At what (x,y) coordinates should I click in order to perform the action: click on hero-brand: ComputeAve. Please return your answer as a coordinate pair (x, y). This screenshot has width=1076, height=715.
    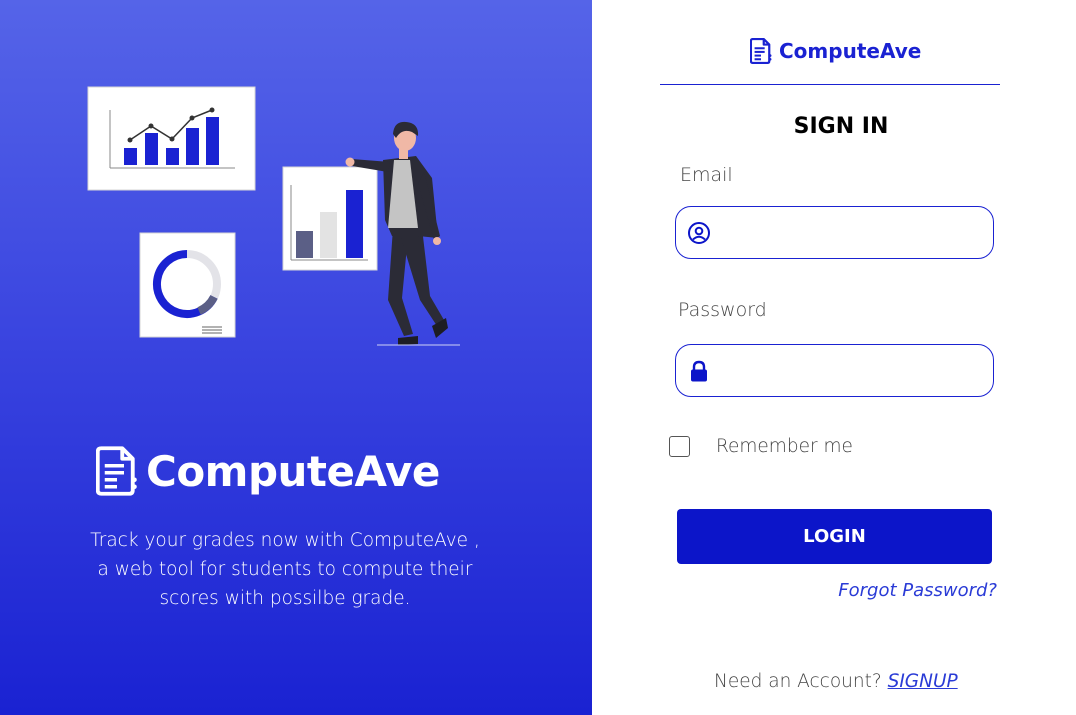
    Looking at the image, I should click on (268, 471).